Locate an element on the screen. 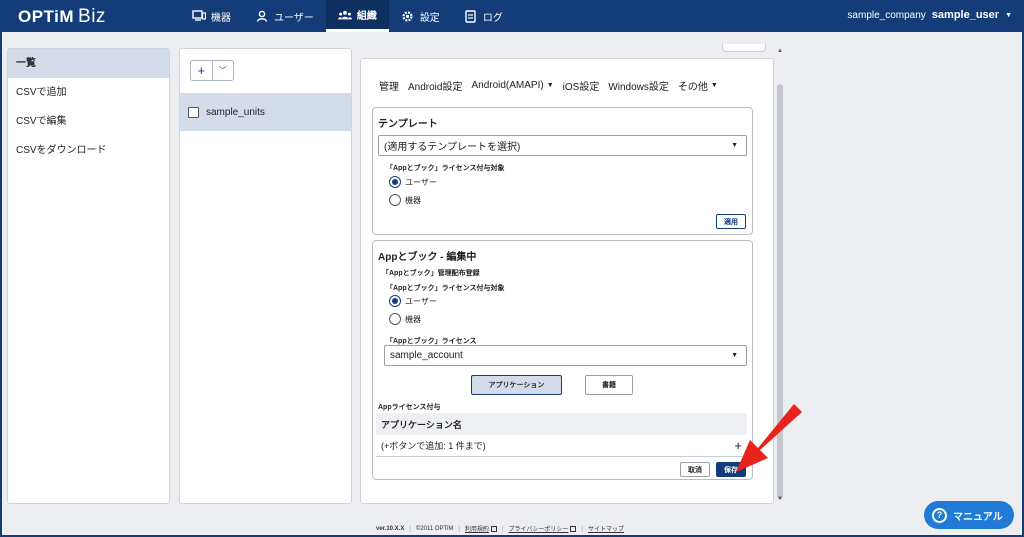 The width and height of the screenshot is (1024, 537). nav-item-settings: 設定 is located at coordinates (420, 16).